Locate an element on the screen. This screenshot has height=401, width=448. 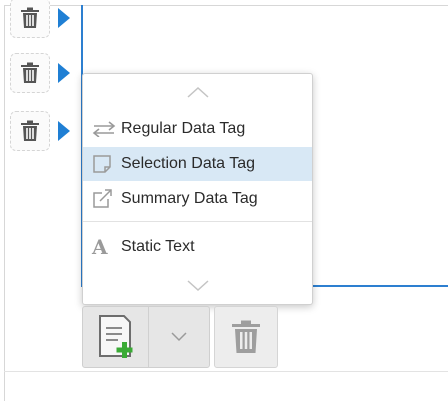
menu-item-selection-data-tag: Selection Data Tag is located at coordinates (197, 164).